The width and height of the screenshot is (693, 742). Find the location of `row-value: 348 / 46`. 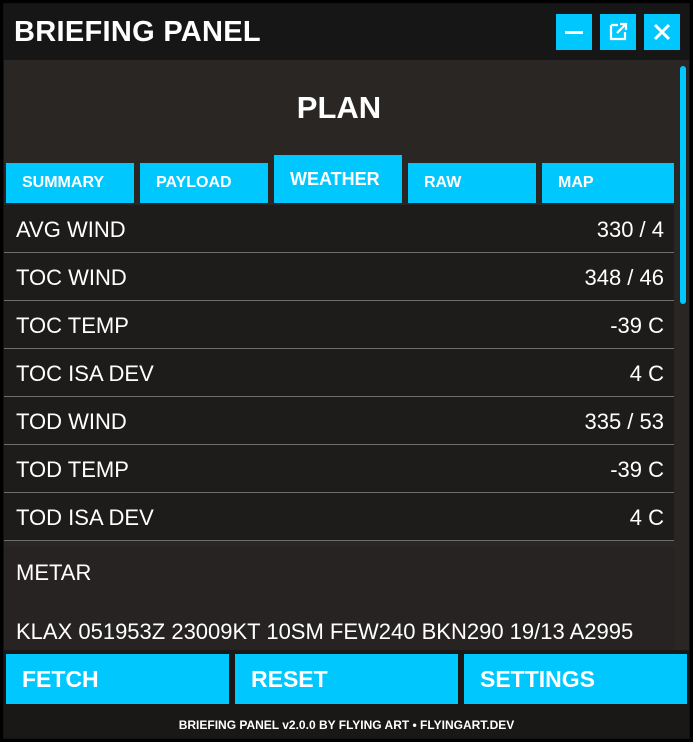

row-value: 348 / 46 is located at coordinates (624, 277).